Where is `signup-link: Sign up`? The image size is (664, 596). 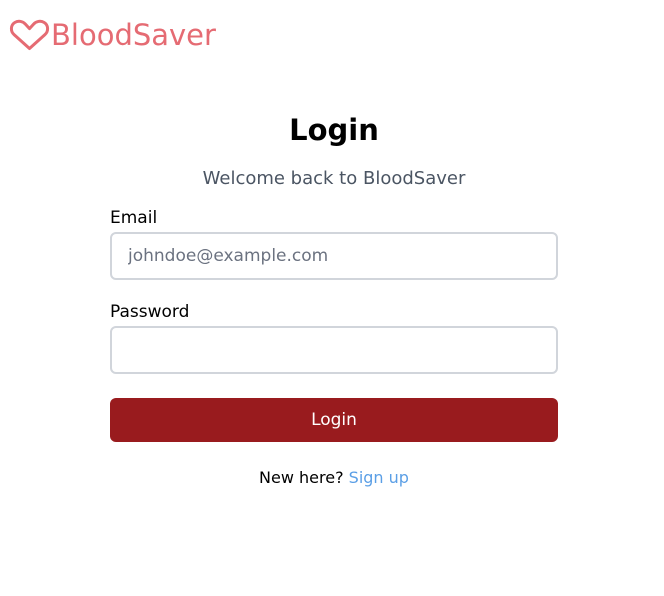 signup-link: Sign up is located at coordinates (379, 477).